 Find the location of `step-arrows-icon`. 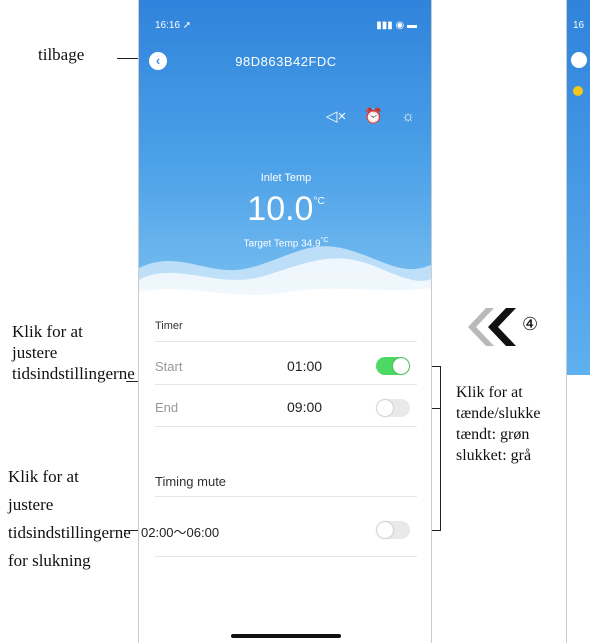

step-arrows-icon is located at coordinates (492, 327).